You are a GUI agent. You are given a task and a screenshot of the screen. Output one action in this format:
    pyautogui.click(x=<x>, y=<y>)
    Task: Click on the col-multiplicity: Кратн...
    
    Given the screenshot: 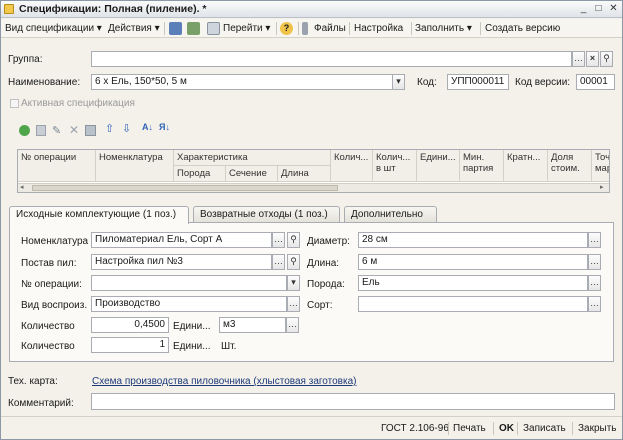 What is the action you would take?
    pyautogui.click(x=526, y=166)
    